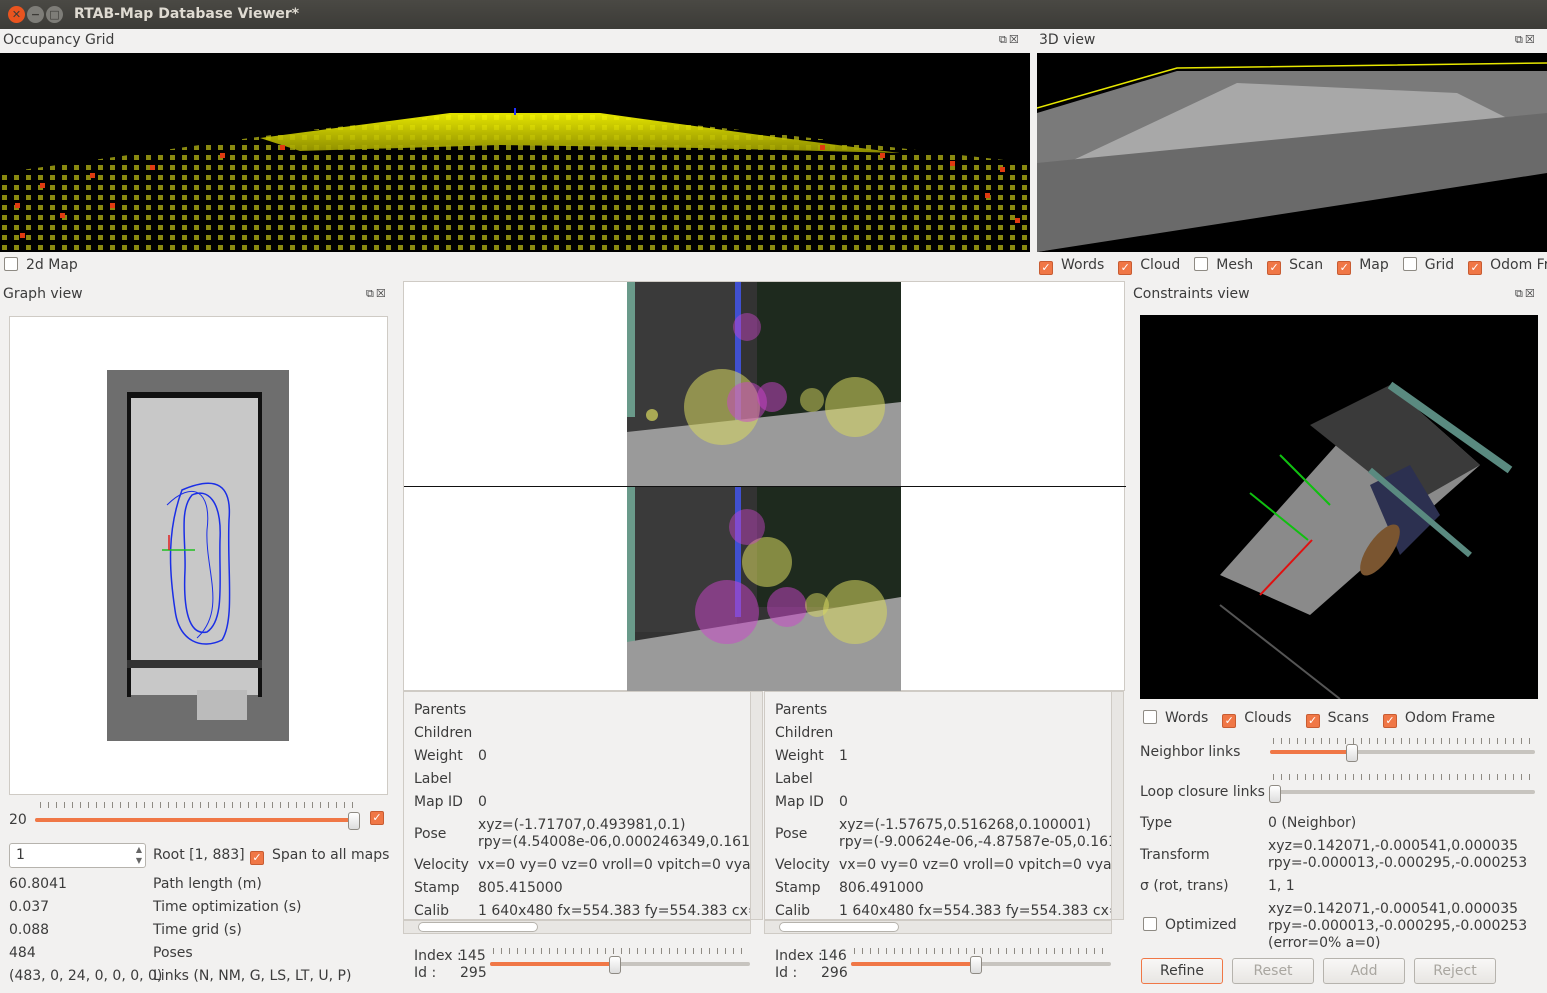 This screenshot has width=1547, height=993. I want to click on constraint-option-odom: ✓ Odom Frame, so click(1438, 719).